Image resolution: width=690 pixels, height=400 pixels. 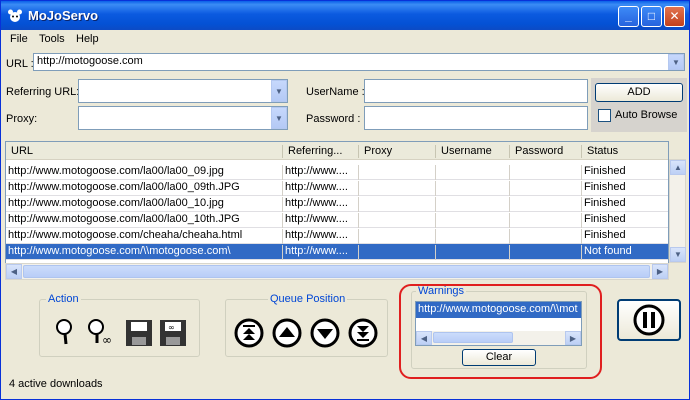 I want to click on menu-tools: Tools, so click(x=52, y=39).